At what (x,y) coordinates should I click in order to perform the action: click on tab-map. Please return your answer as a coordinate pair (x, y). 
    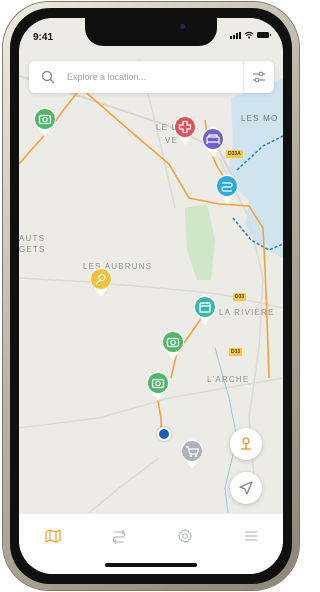
    Looking at the image, I should click on (53, 536).